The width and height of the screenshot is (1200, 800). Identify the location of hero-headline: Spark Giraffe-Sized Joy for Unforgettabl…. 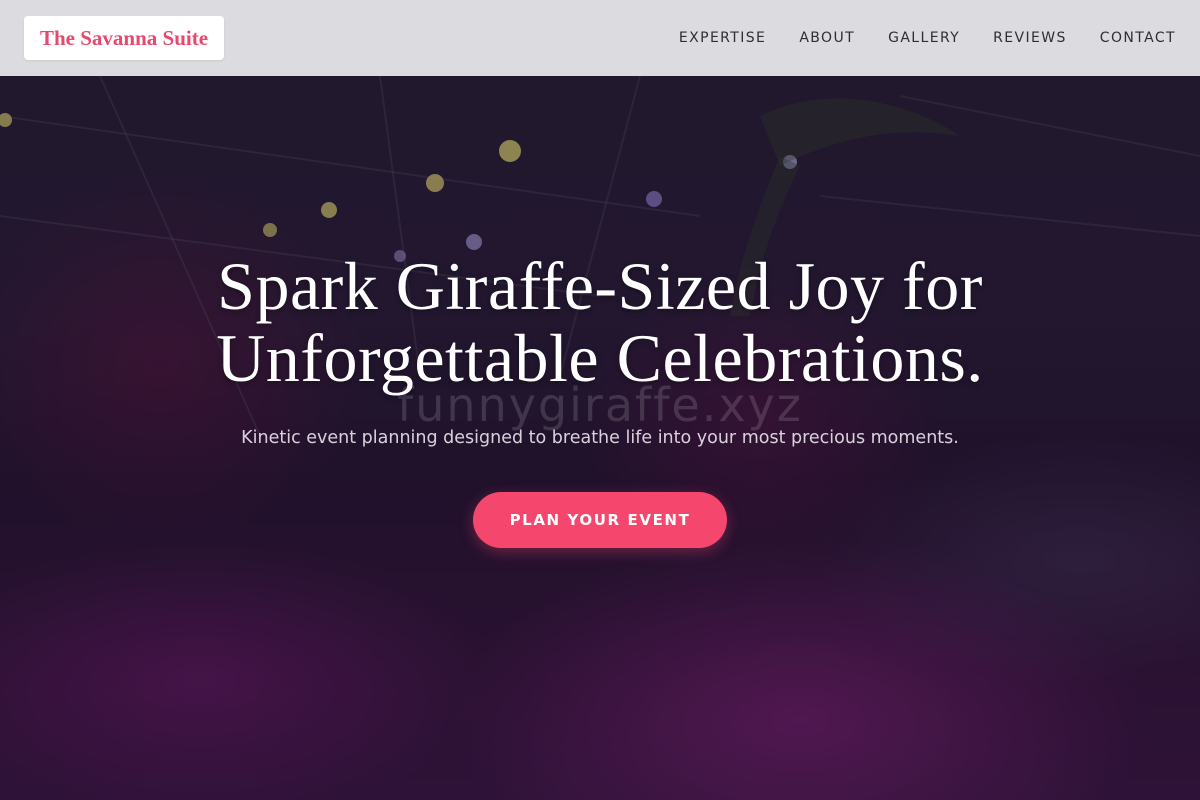
(600, 322).